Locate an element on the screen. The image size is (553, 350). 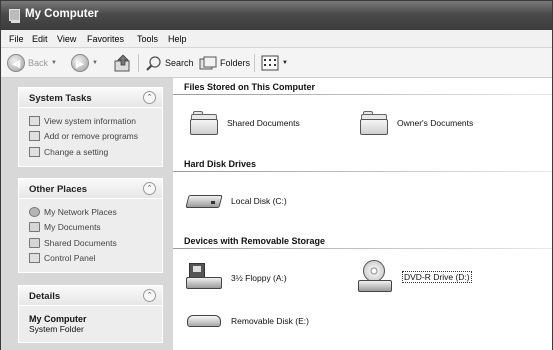
place-my-documents: My Documents is located at coordinates (91, 228).